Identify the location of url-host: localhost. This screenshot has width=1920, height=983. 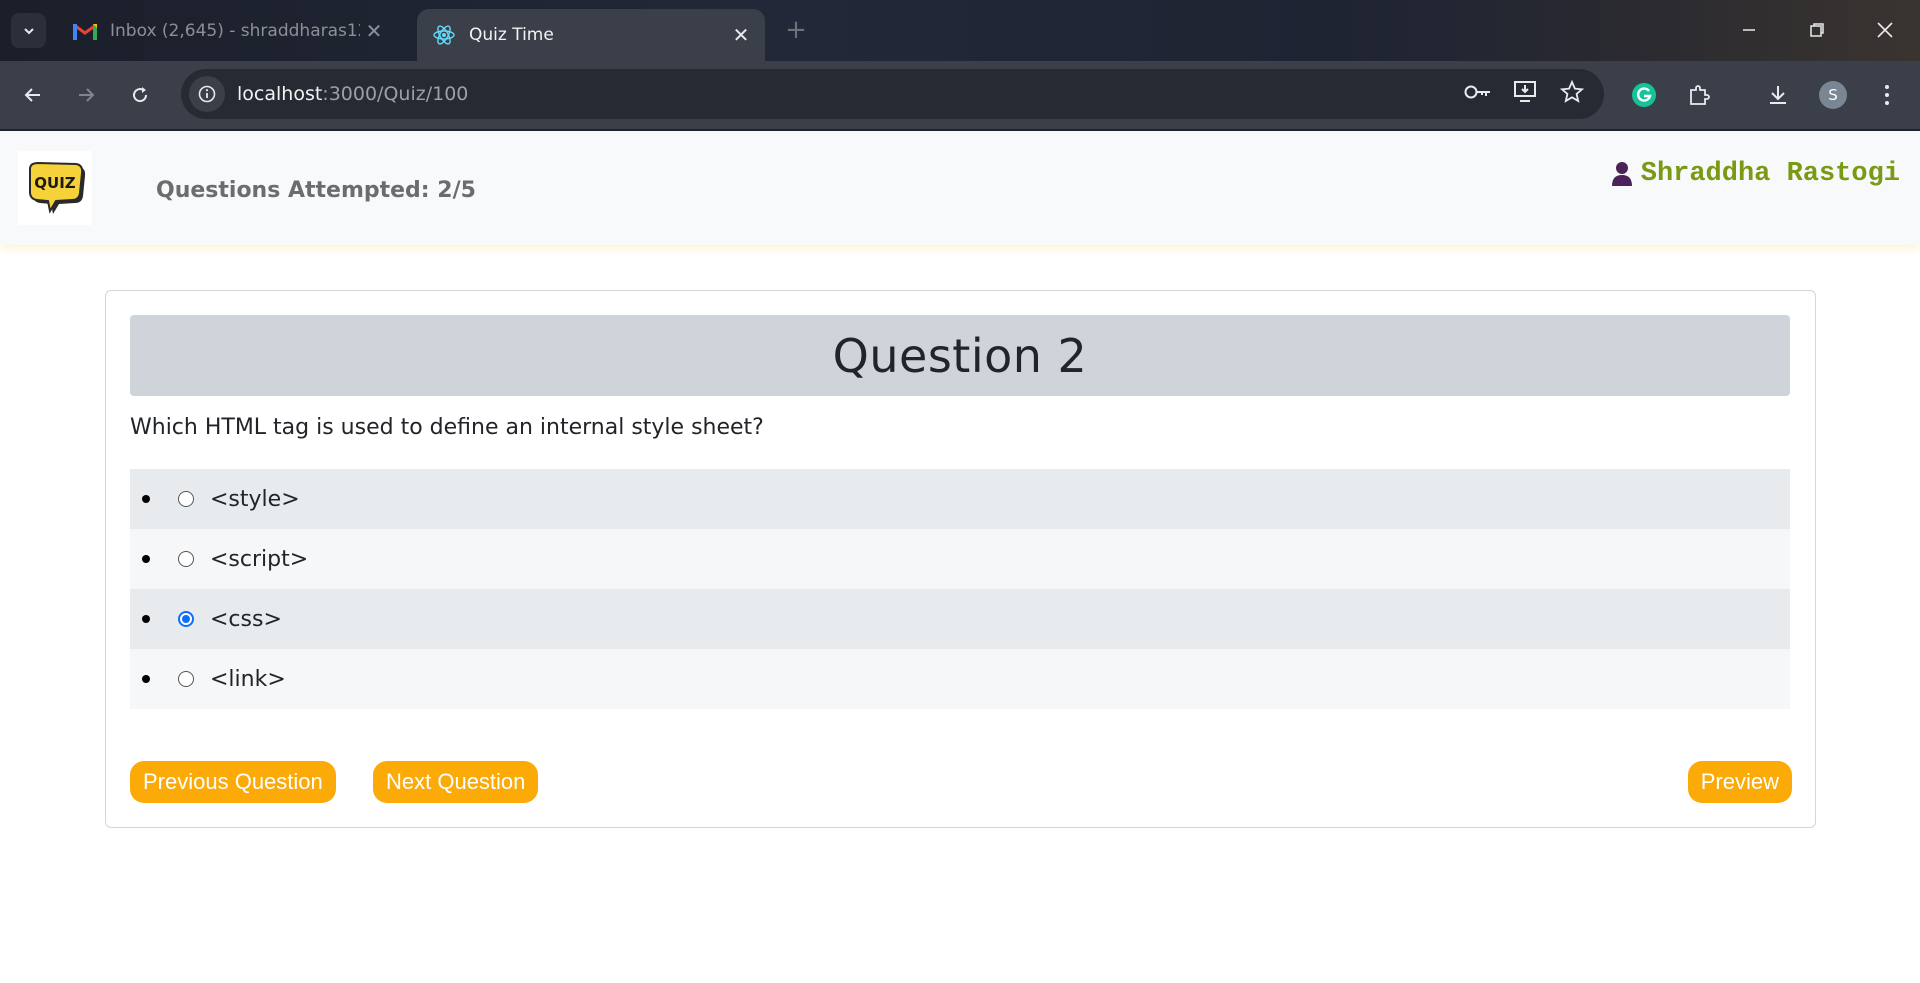
(280, 94).